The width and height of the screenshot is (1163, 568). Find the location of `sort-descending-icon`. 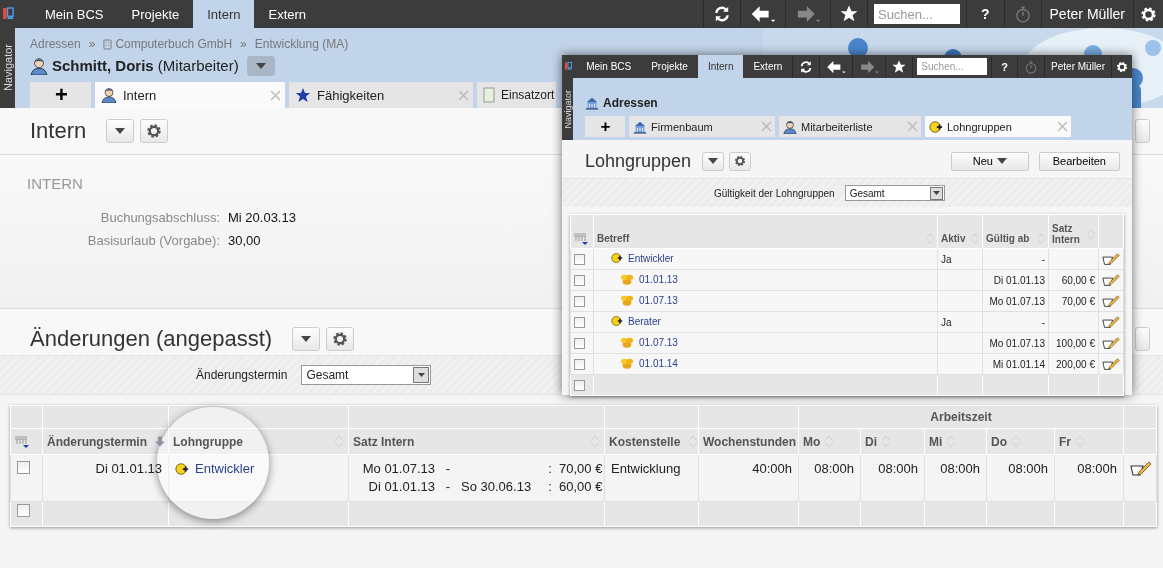

sort-descending-icon is located at coordinates (160, 441).